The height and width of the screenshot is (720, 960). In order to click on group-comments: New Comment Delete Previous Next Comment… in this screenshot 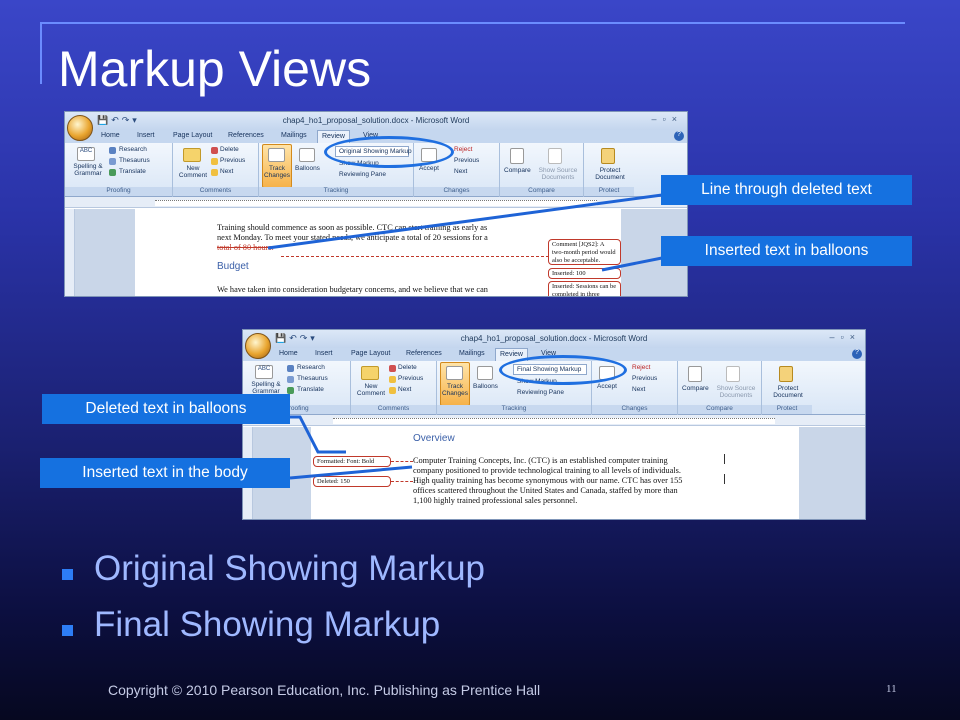, I will do `click(394, 388)`.